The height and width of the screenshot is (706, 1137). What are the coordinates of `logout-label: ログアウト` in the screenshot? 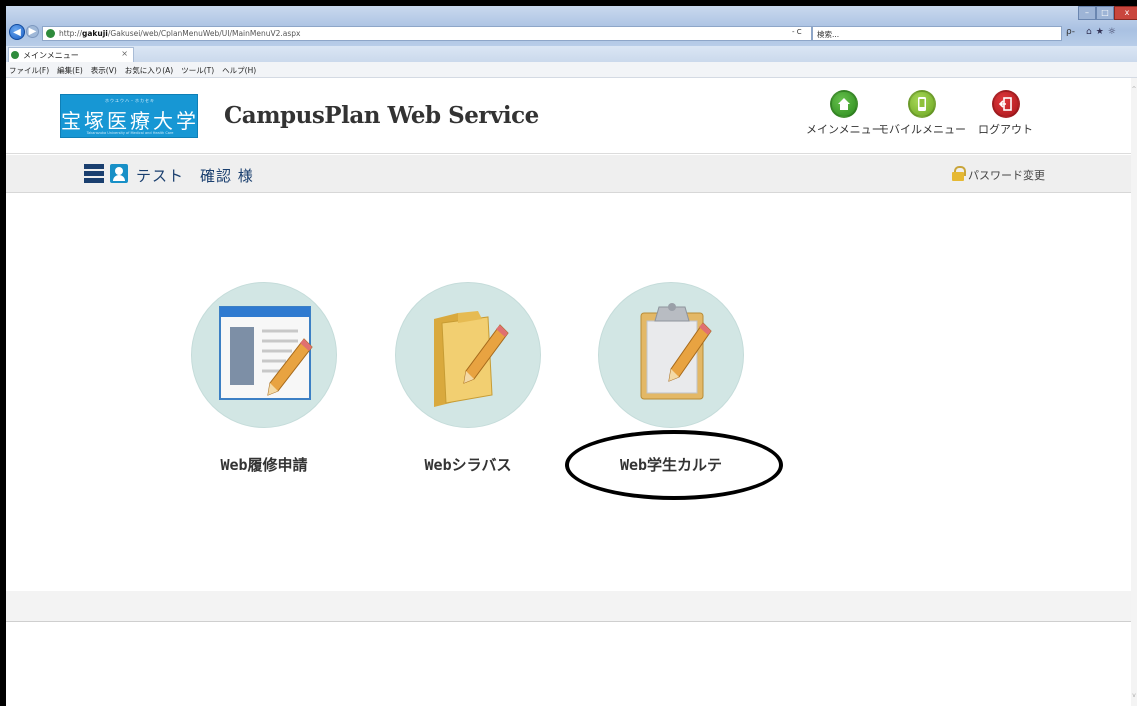 It's located at (1005, 129).